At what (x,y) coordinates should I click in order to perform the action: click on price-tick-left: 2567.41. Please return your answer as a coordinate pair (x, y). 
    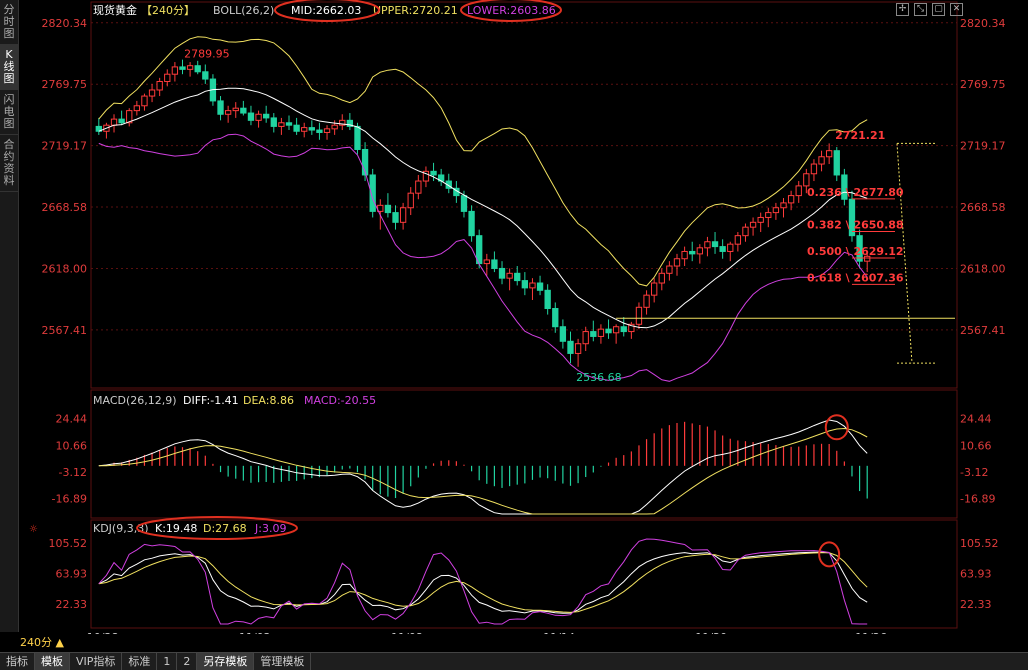
    Looking at the image, I should click on (65, 330).